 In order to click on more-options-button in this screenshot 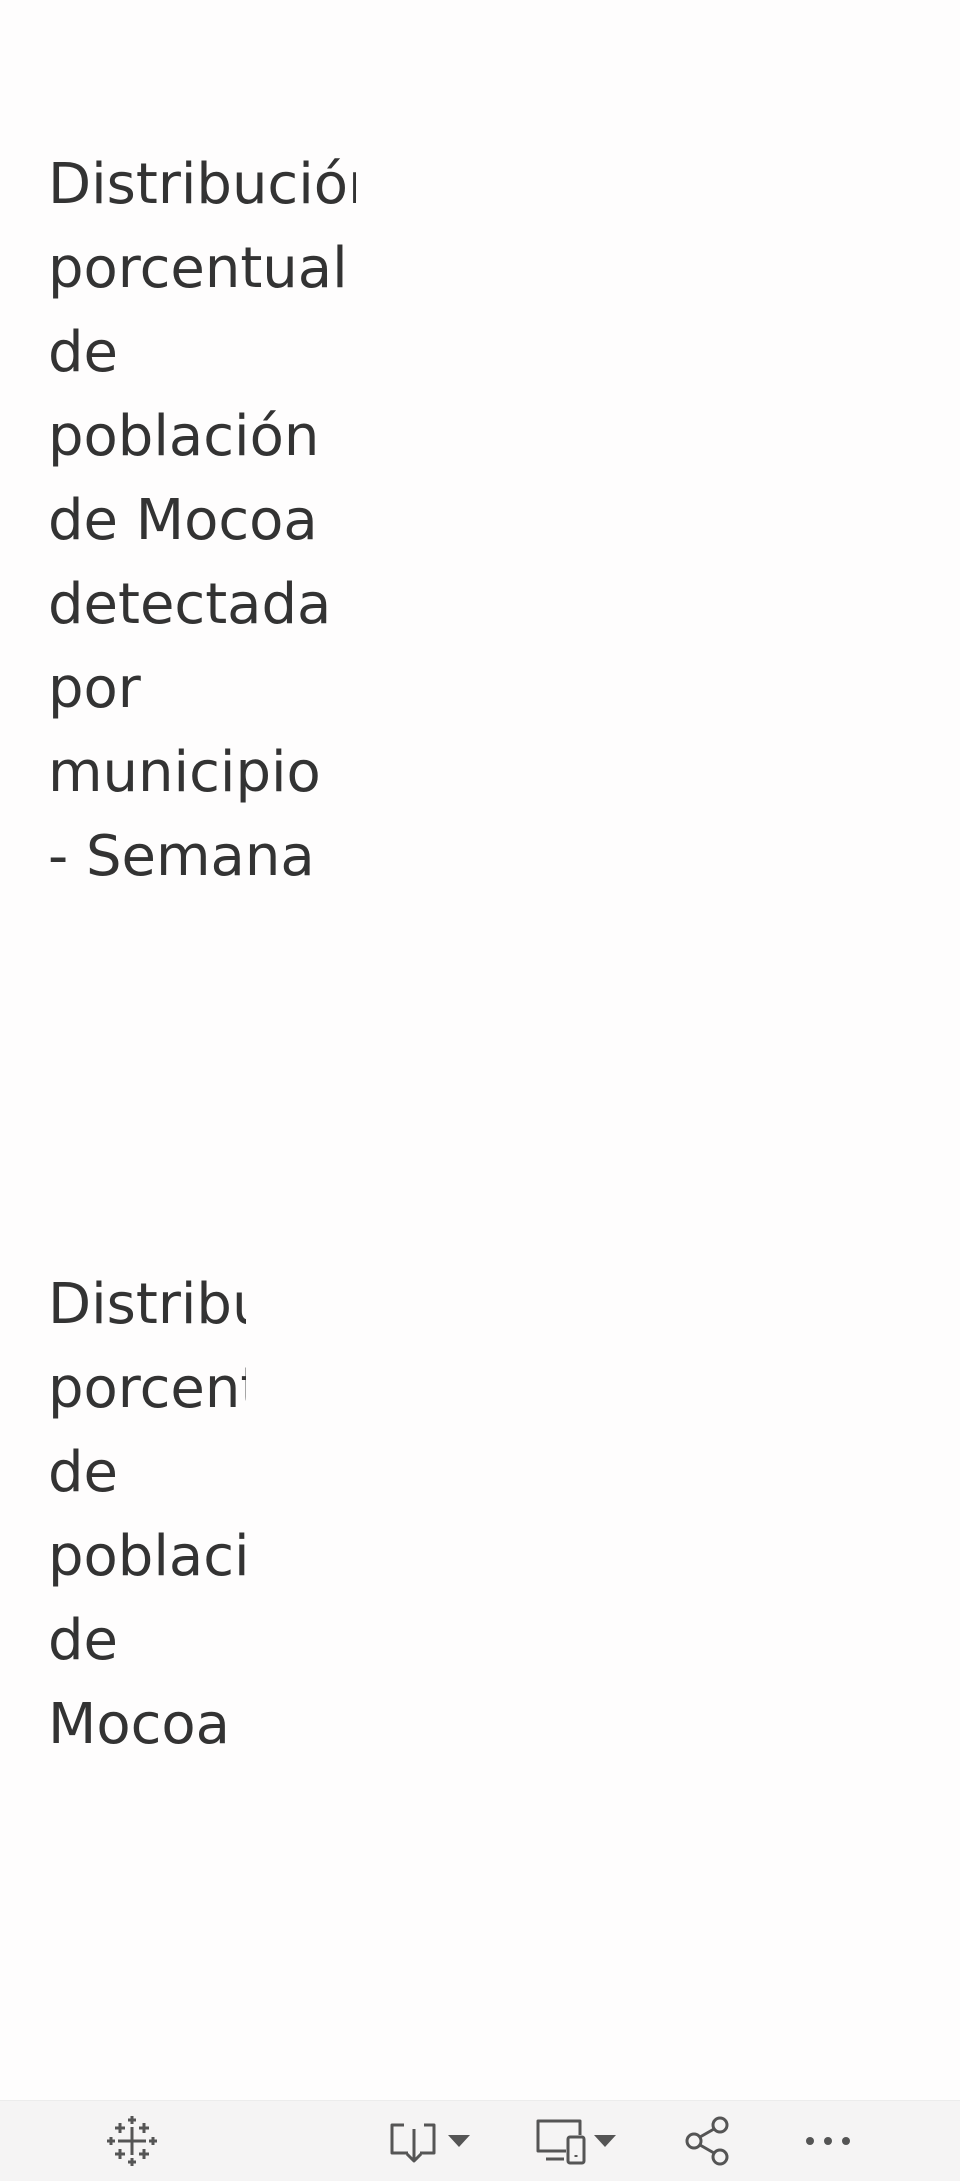, I will do `click(828, 2141)`.